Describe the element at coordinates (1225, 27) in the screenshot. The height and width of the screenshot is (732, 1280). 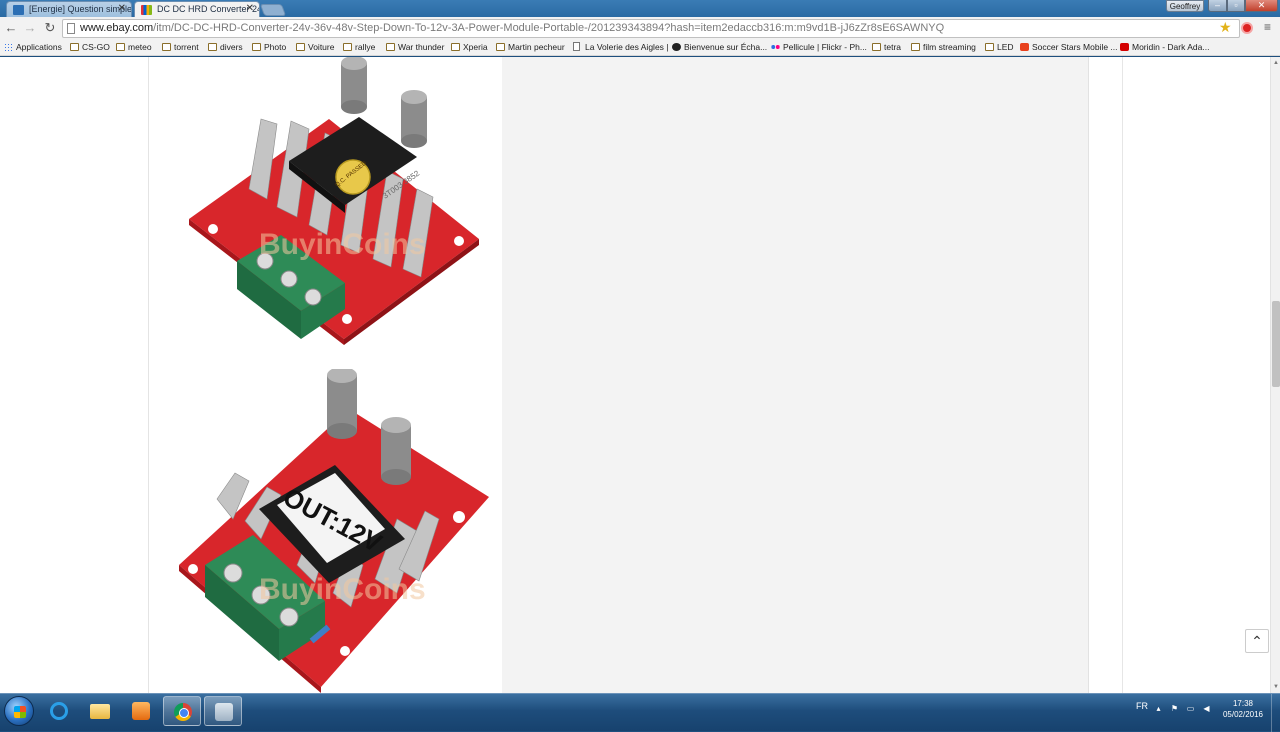
I see `bookmark-star-icon: ★` at that location.